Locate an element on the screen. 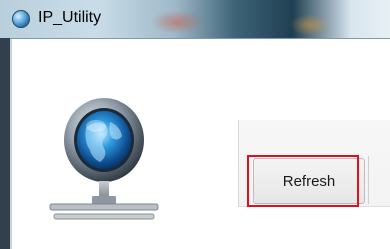 This screenshot has height=249, width=390. refresh-button: Refresh is located at coordinates (309, 181).